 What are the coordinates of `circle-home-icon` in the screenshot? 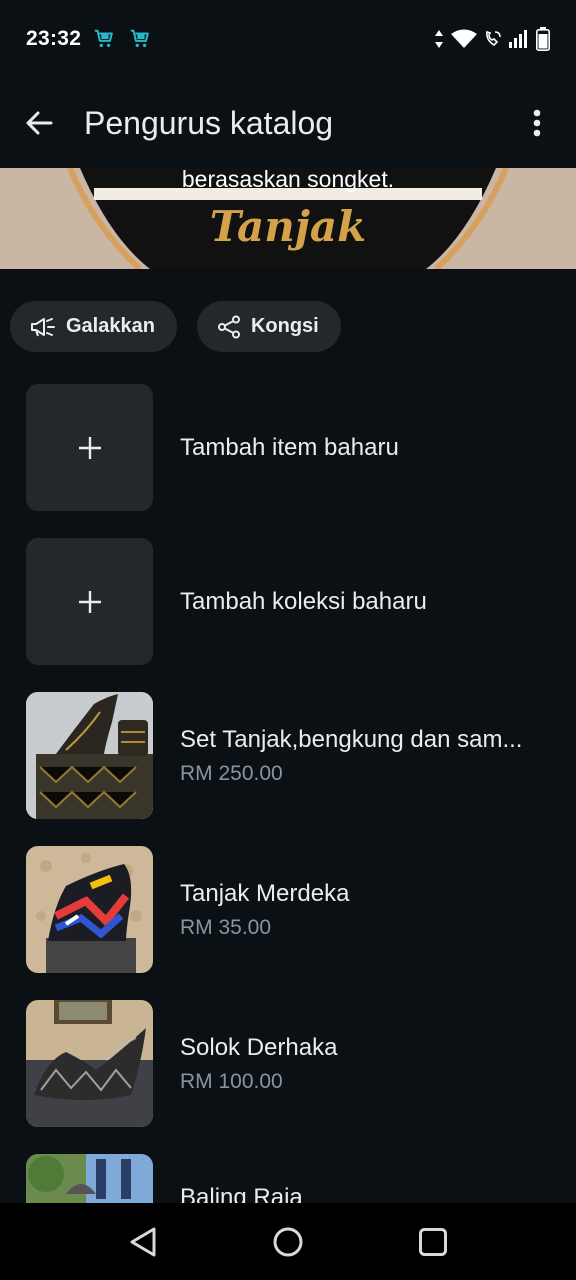 It's located at (288, 1241).